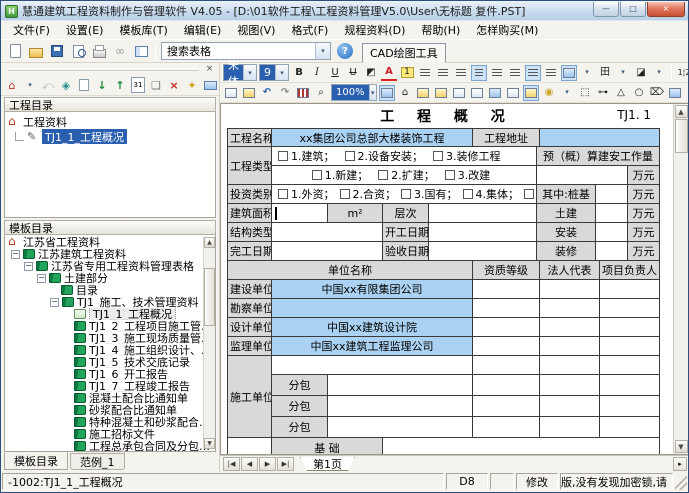 The image size is (689, 493). I want to click on cell-project-name-label: 工程名称, so click(249, 137).